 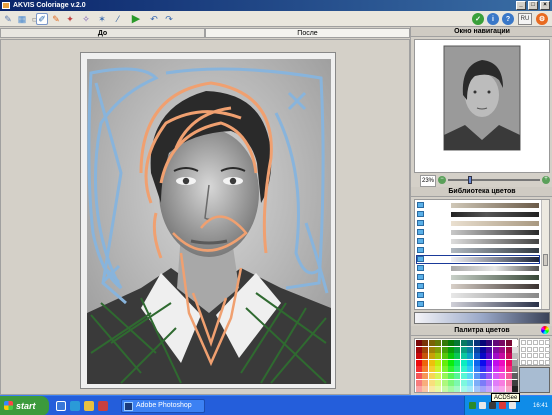 I want to click on info-icon: i, so click(x=493, y=19).